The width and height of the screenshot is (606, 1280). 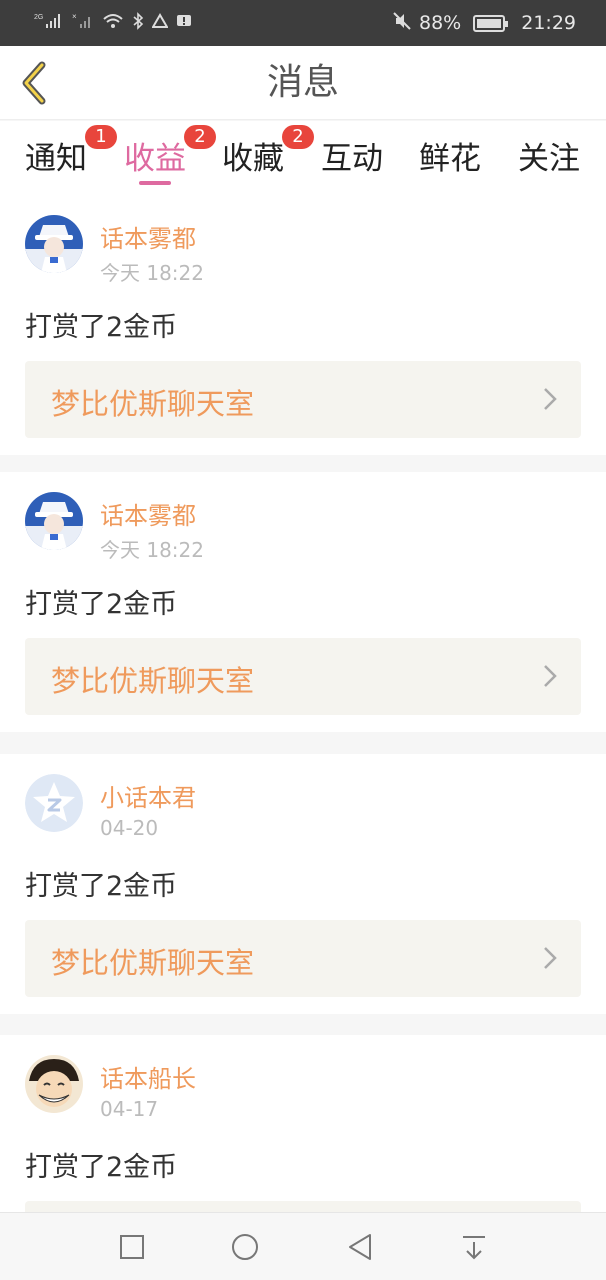 What do you see at coordinates (155, 183) in the screenshot?
I see `active-tab-indicator` at bounding box center [155, 183].